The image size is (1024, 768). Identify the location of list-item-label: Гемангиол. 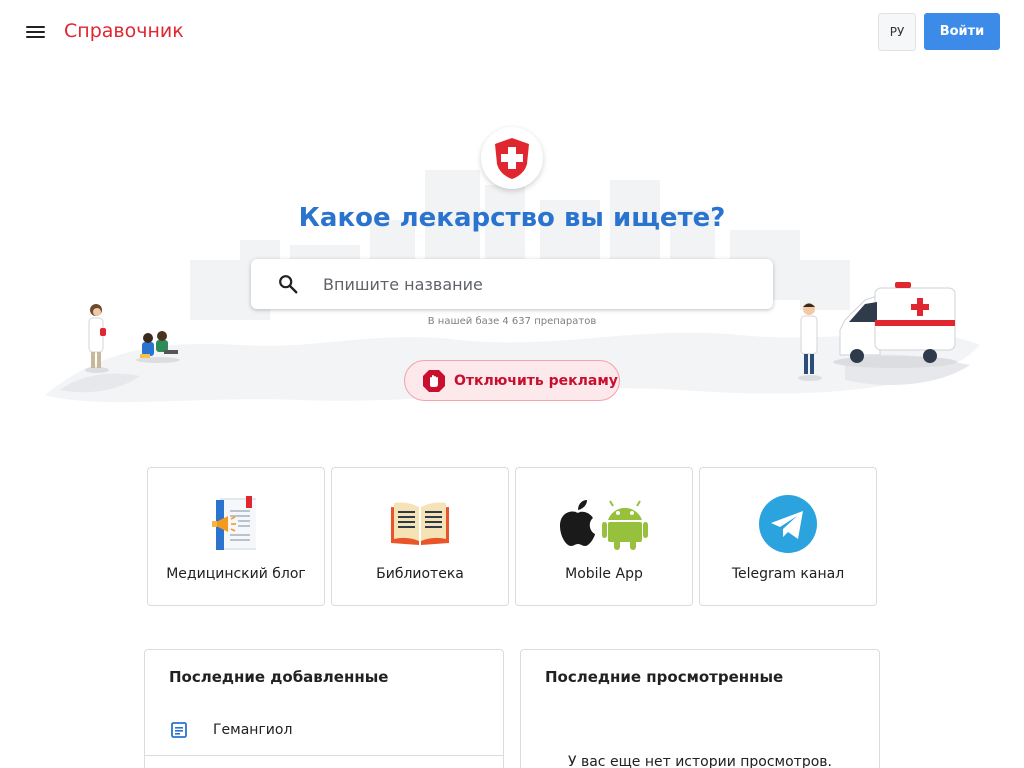
(253, 730).